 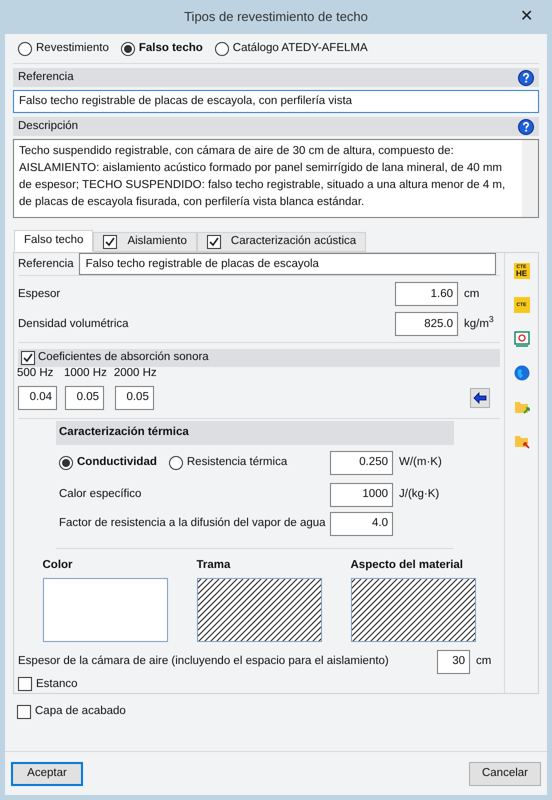 I want to click on frequency-label: 2000 Hz, so click(x=135, y=374).